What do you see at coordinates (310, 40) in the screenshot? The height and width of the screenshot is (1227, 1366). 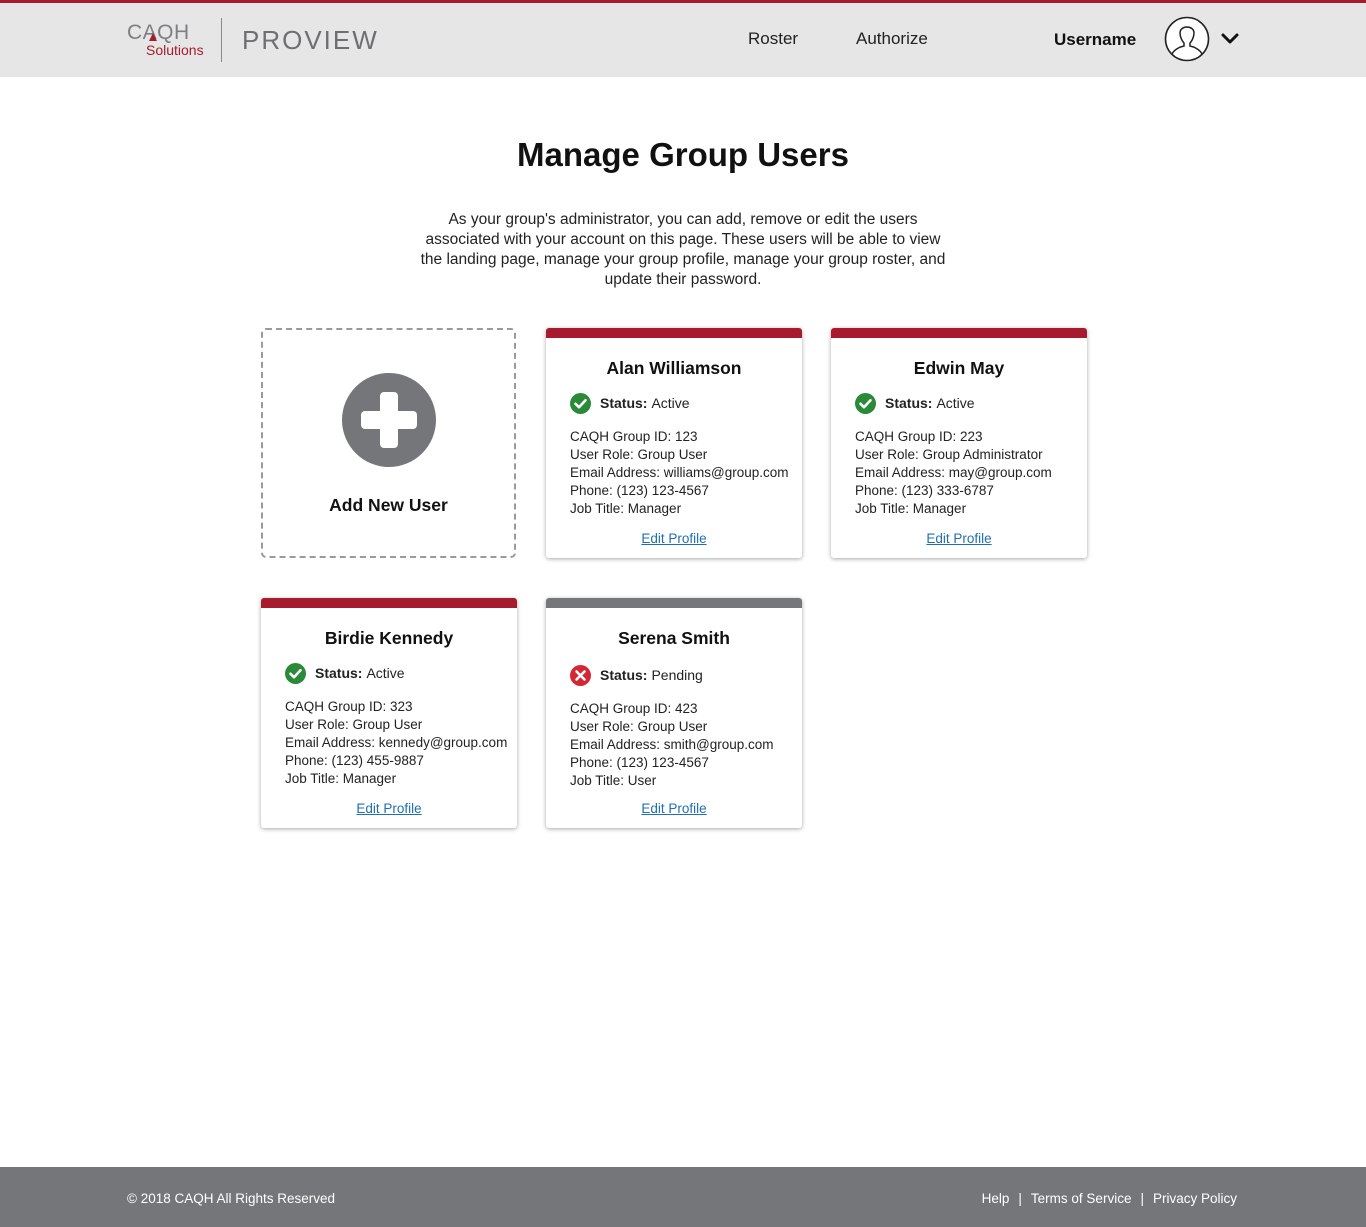 I see `proview-logo: PROVIEW` at bounding box center [310, 40].